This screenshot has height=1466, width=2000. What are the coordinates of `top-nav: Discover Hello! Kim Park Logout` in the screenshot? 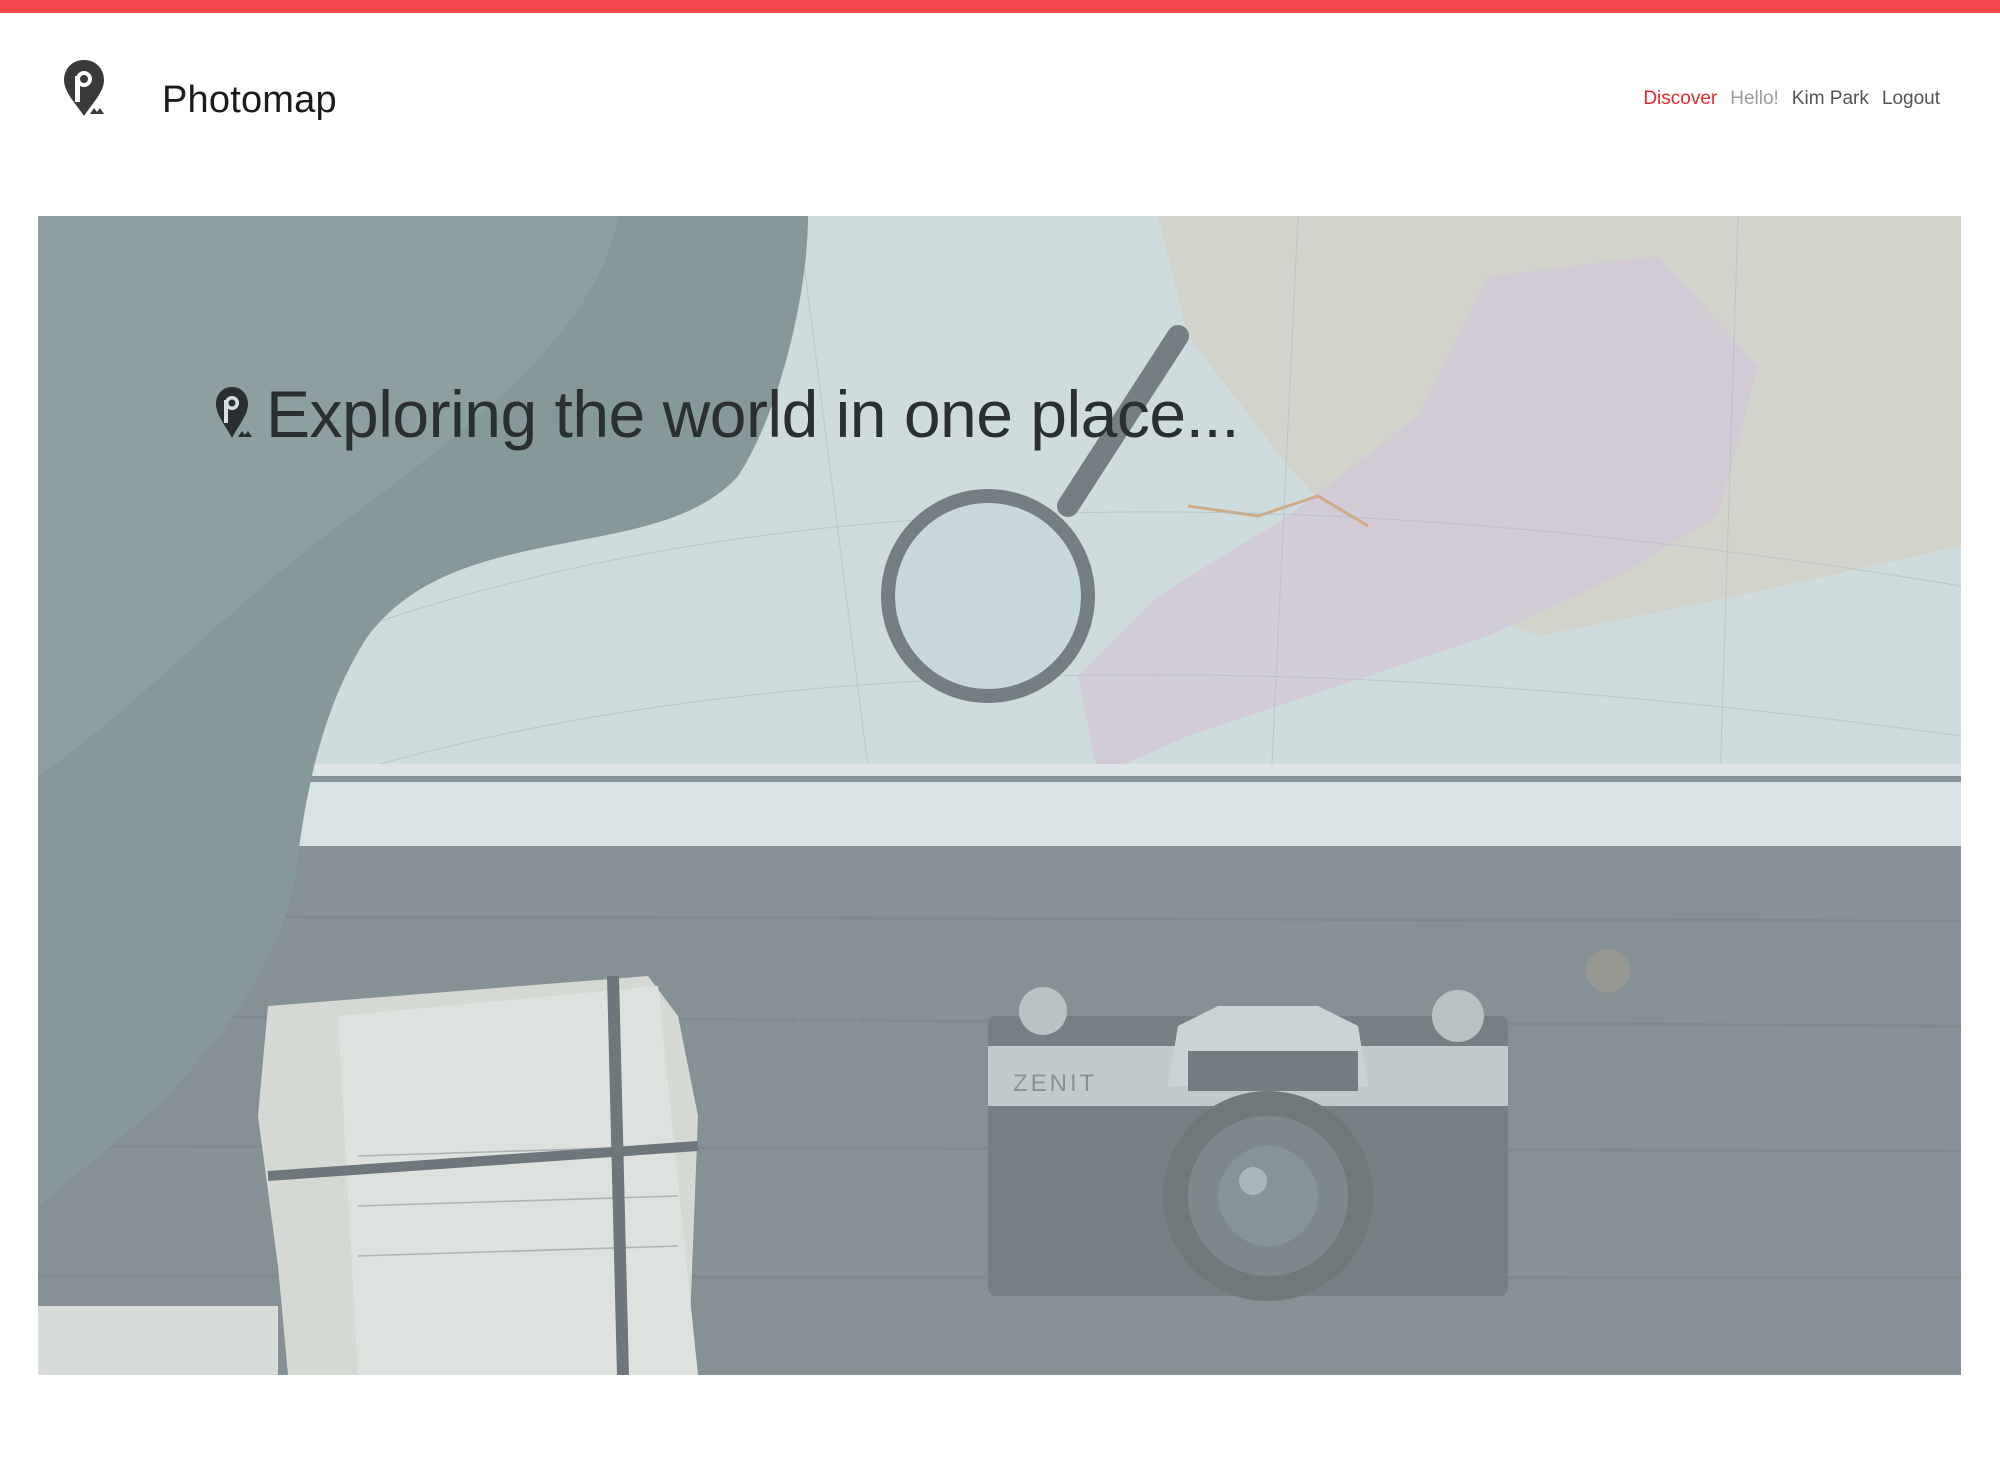 It's located at (1791, 99).